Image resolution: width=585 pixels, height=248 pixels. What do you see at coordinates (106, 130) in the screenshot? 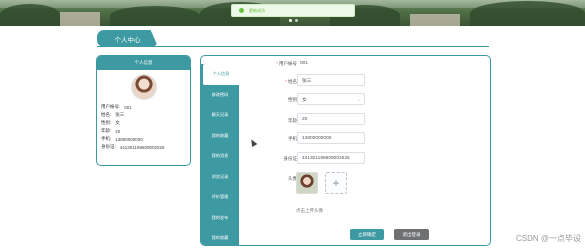
I see `info-label: 年龄:` at bounding box center [106, 130].